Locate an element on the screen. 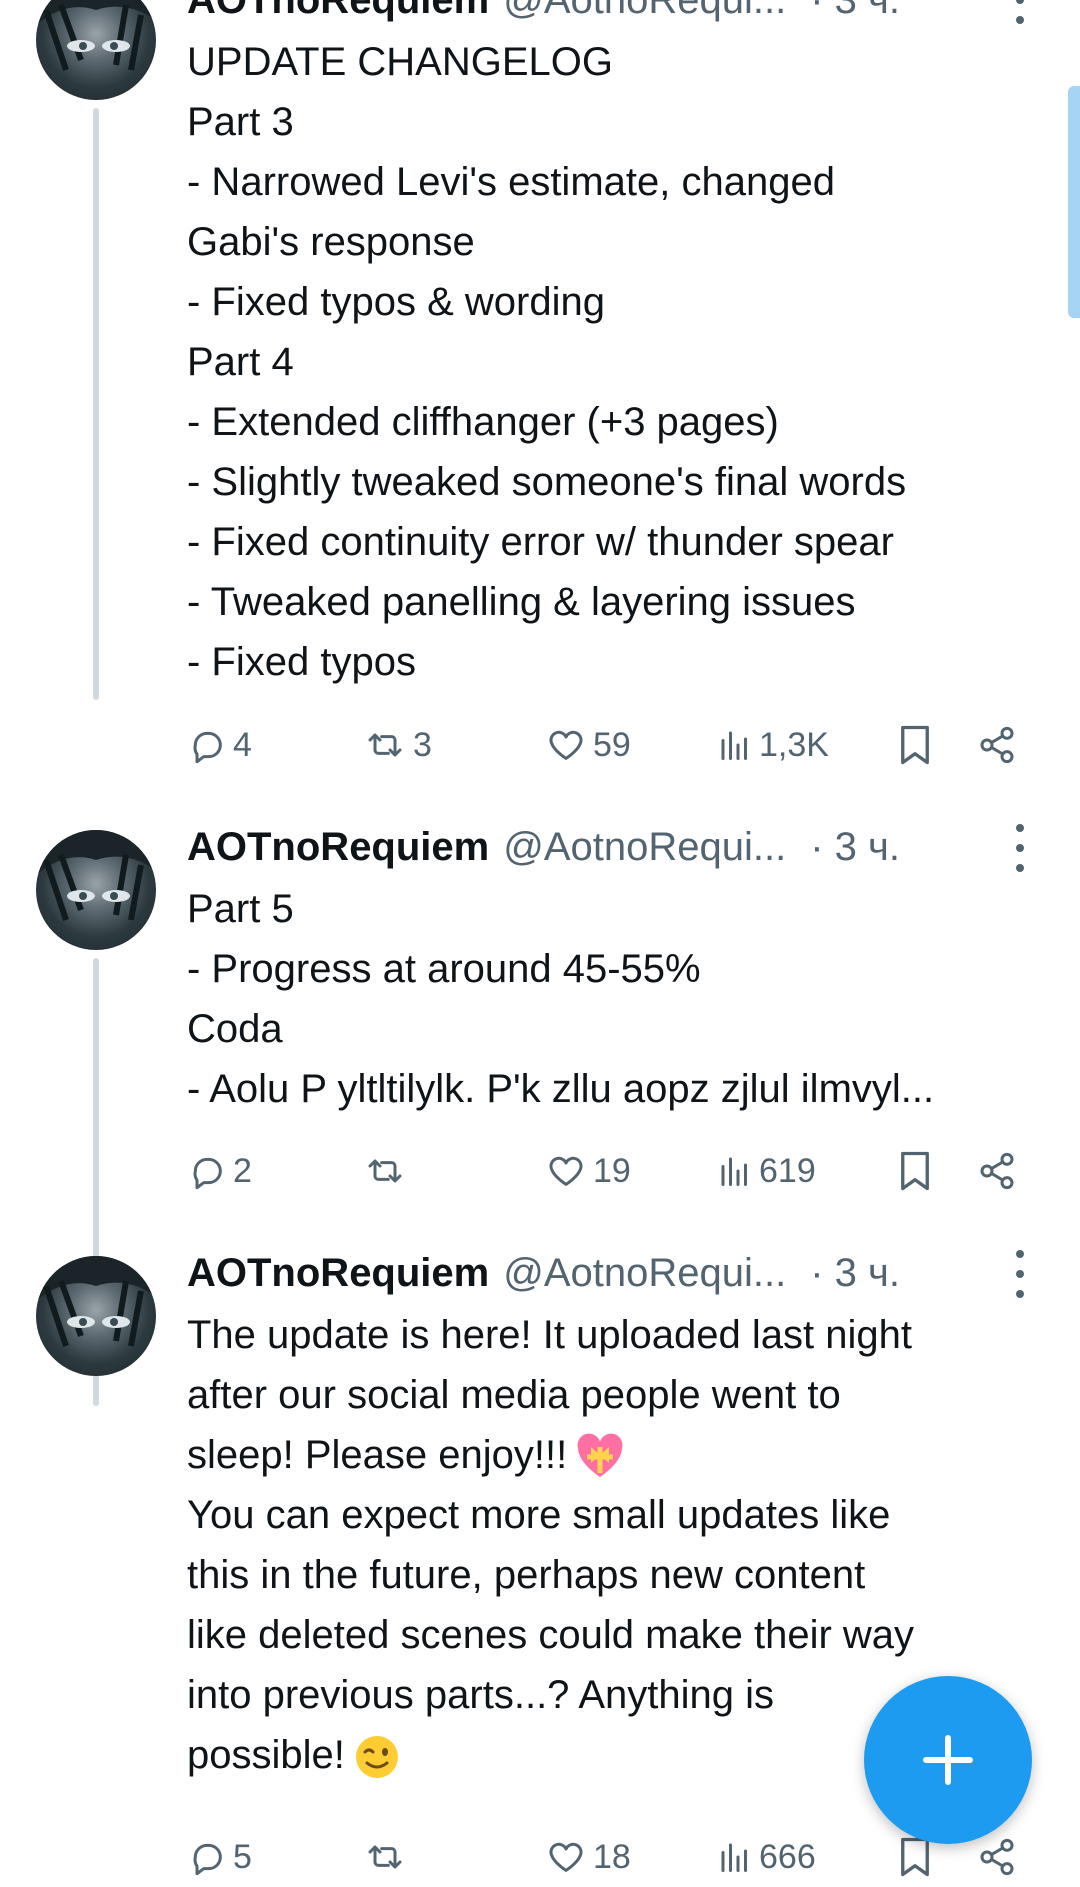  like-count: 19 is located at coordinates (612, 1170).